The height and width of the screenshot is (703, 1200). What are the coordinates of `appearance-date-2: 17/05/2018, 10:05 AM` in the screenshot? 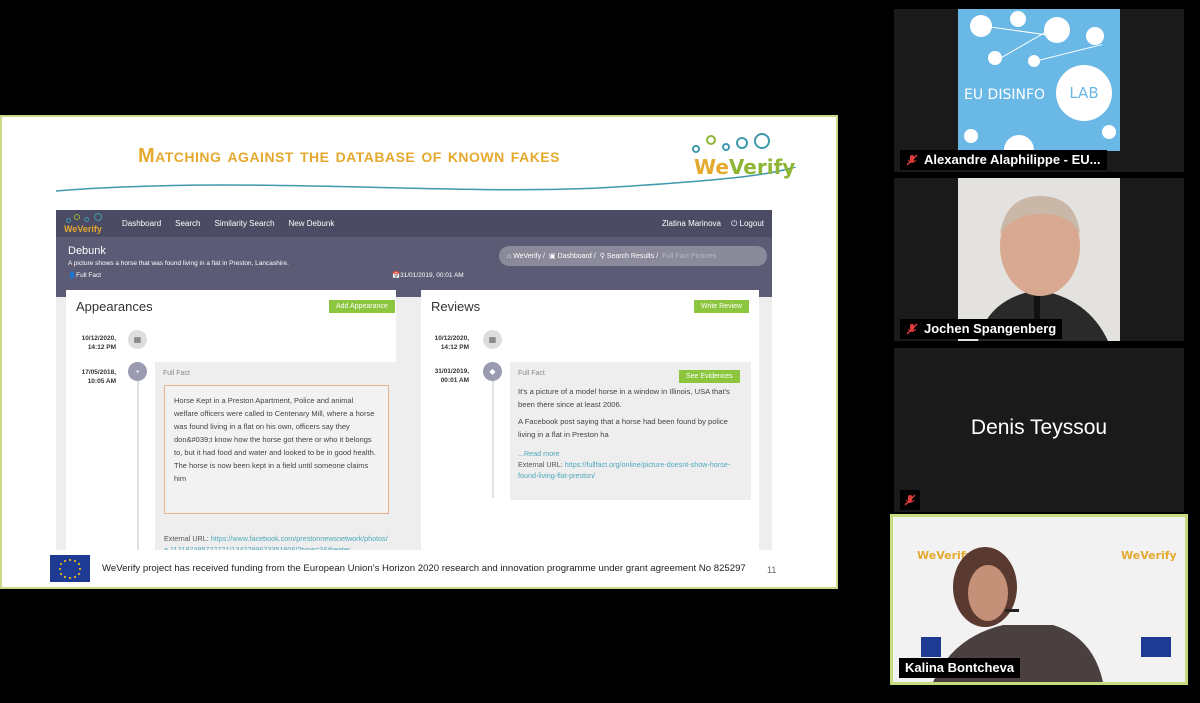 It's located at (98, 377).